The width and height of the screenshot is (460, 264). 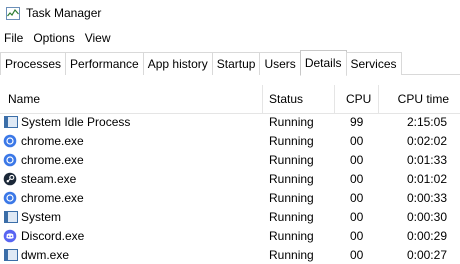 I want to click on tab-processes: Processes, so click(x=33, y=63).